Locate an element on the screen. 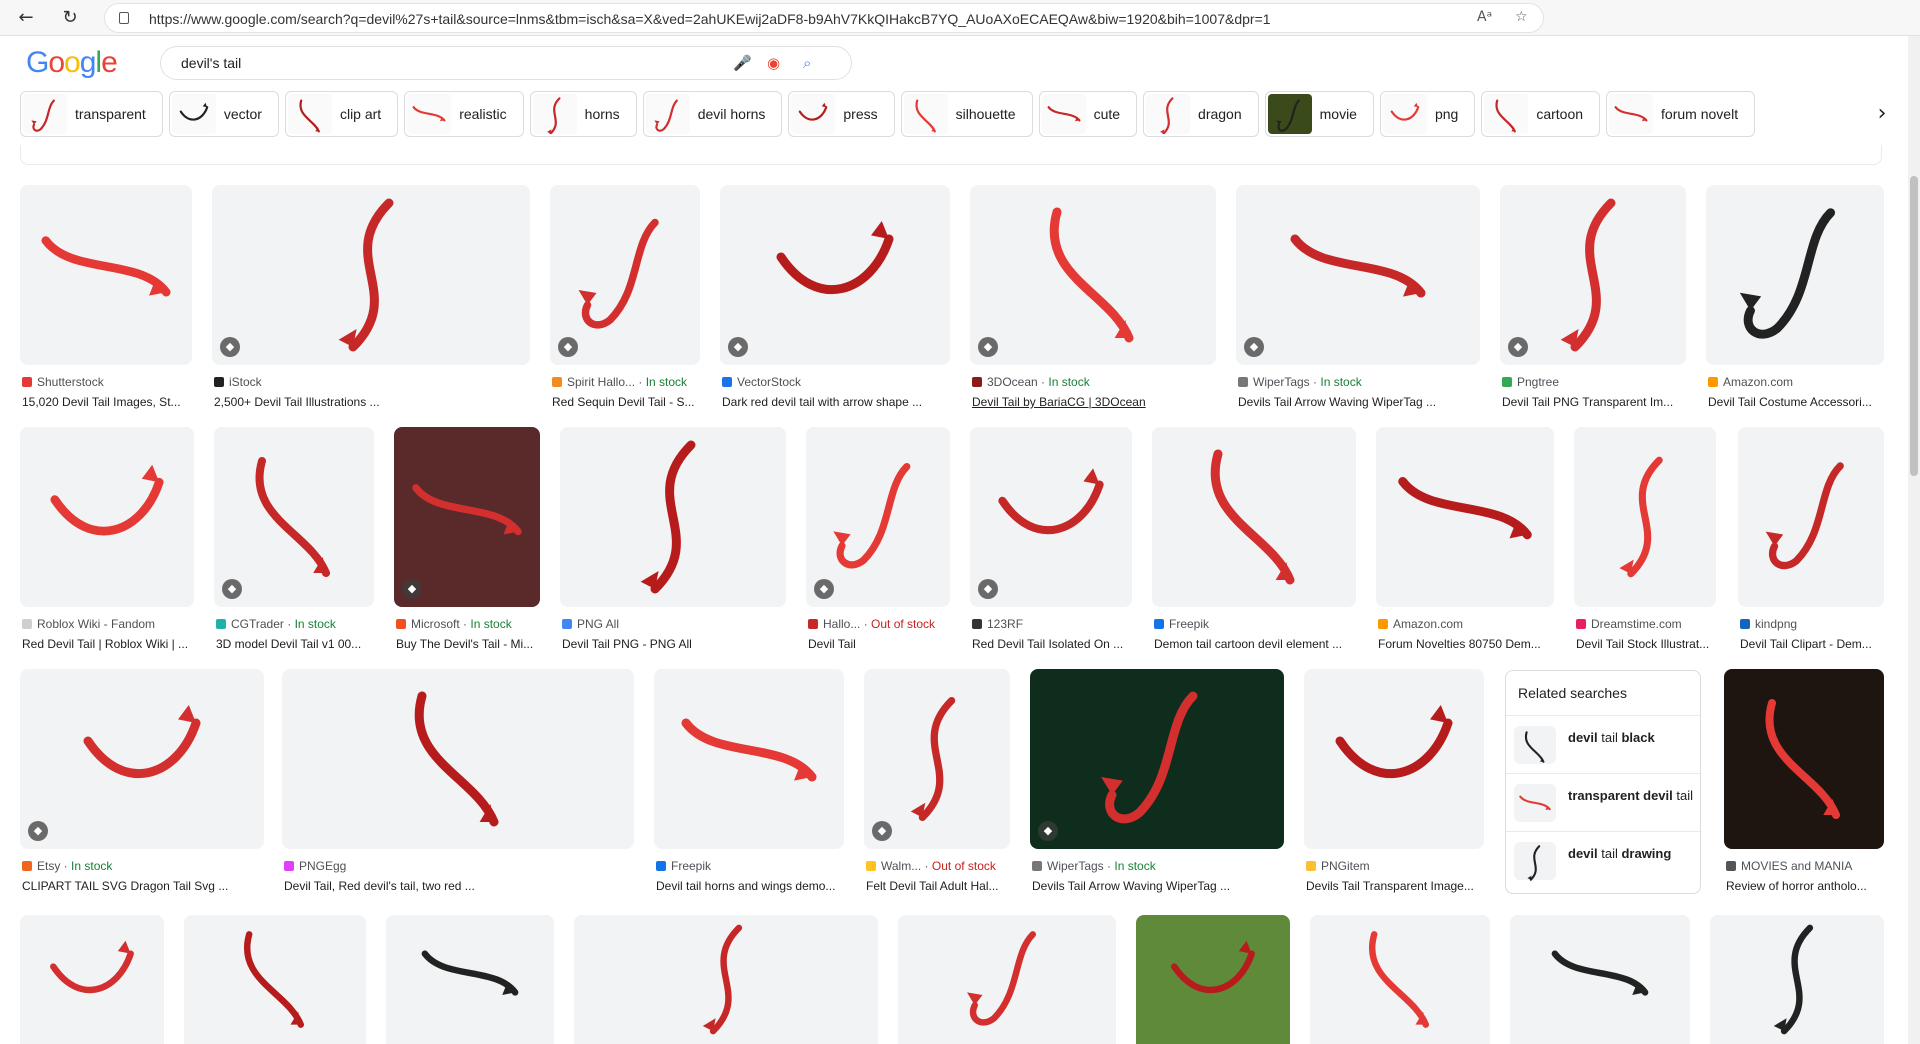 The height and width of the screenshot is (1044, 1920). chip-forum-novelt: forum novelt is located at coordinates (1681, 114).